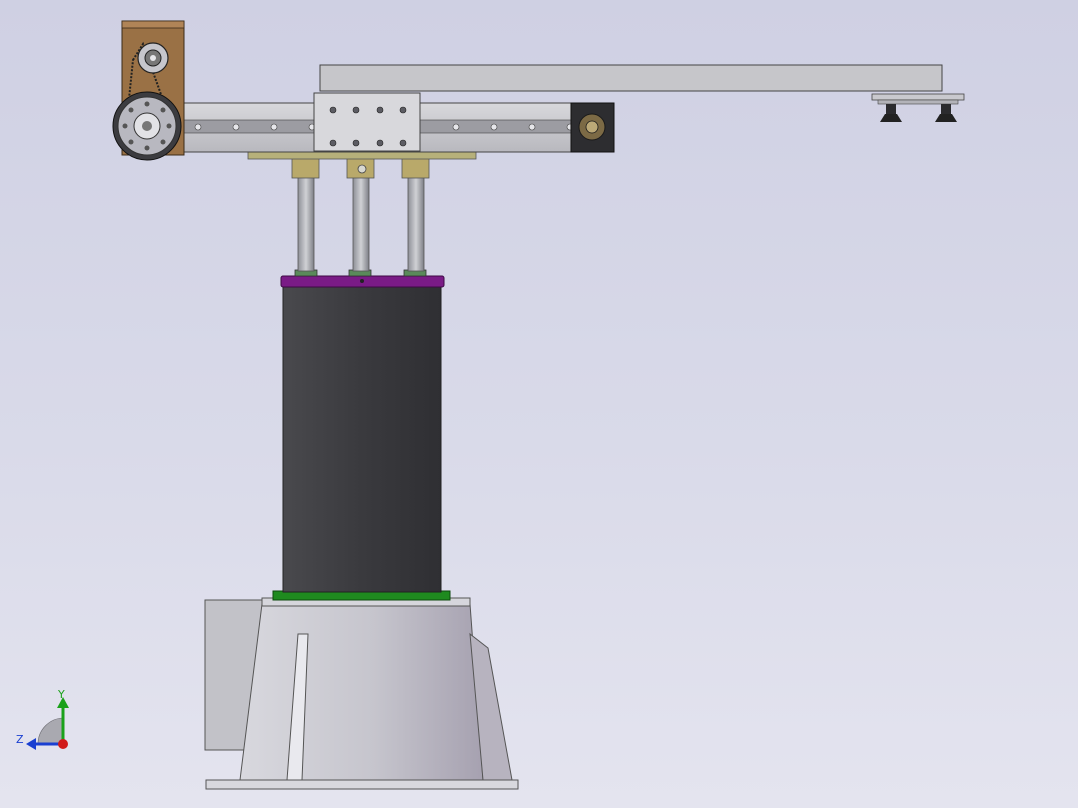 This screenshot has width=1078, height=808. I want to click on view-orientation-triad, so click(47, 723).